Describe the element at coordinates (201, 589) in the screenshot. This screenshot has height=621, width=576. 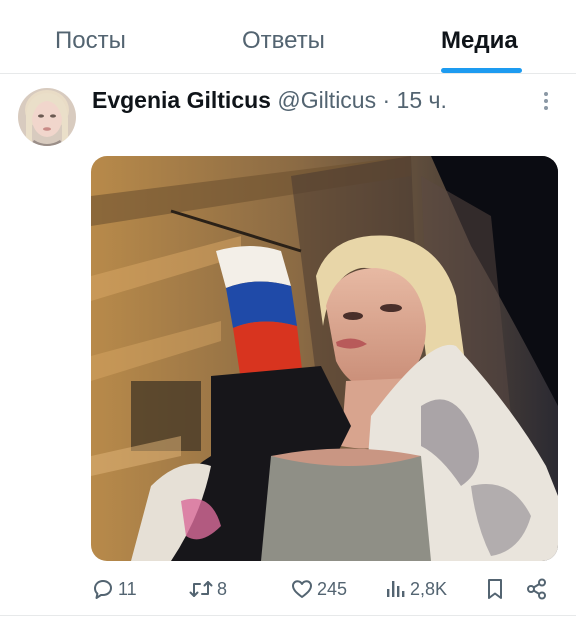
I see `retweet-icon` at that location.